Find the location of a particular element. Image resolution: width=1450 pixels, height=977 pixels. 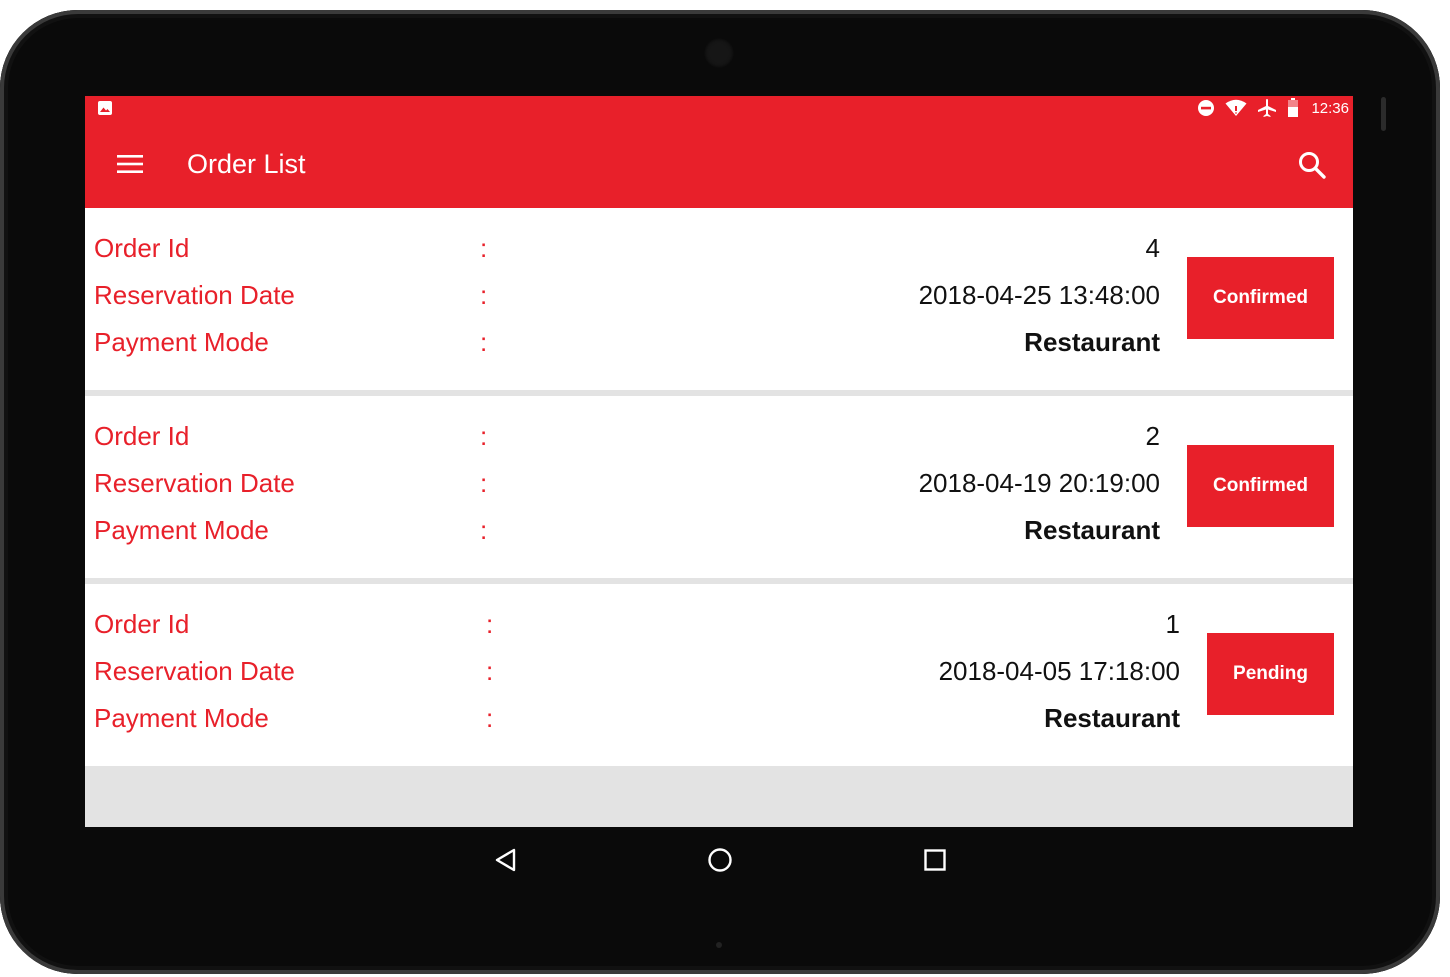

reservation-date-row: Reservation Date : 2018-04-25 13:48:00 is located at coordinates (627, 295).